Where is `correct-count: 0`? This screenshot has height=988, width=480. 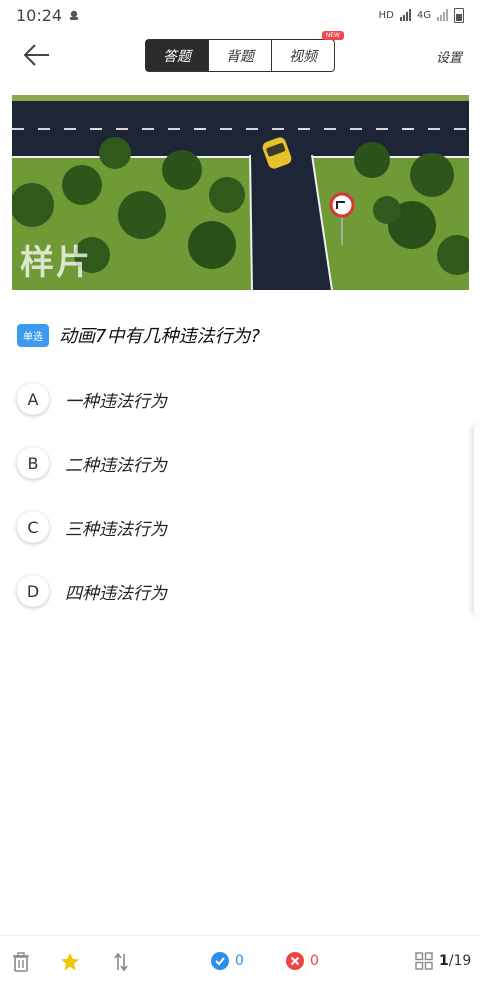
correct-count: 0 is located at coordinates (239, 961).